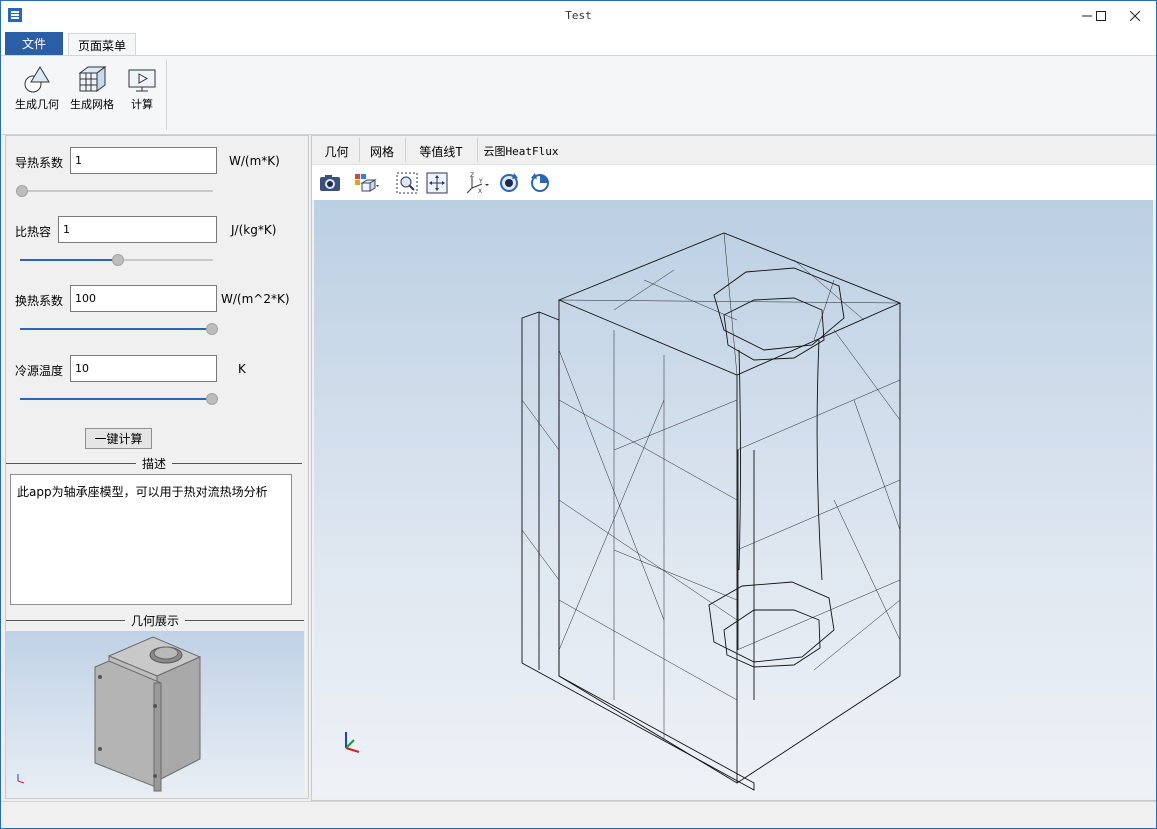 Image resolution: width=1157 pixels, height=829 pixels. I want to click on geometry-preview-label: 几何展示, so click(155, 620).